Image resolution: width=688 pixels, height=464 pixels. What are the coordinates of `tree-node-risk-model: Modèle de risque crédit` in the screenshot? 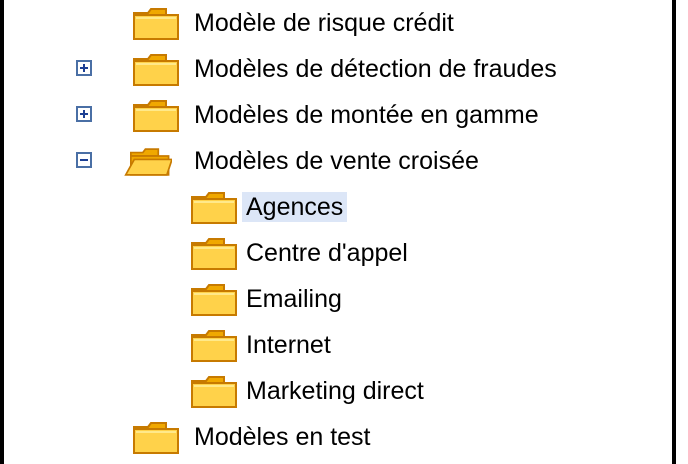 It's located at (338, 23).